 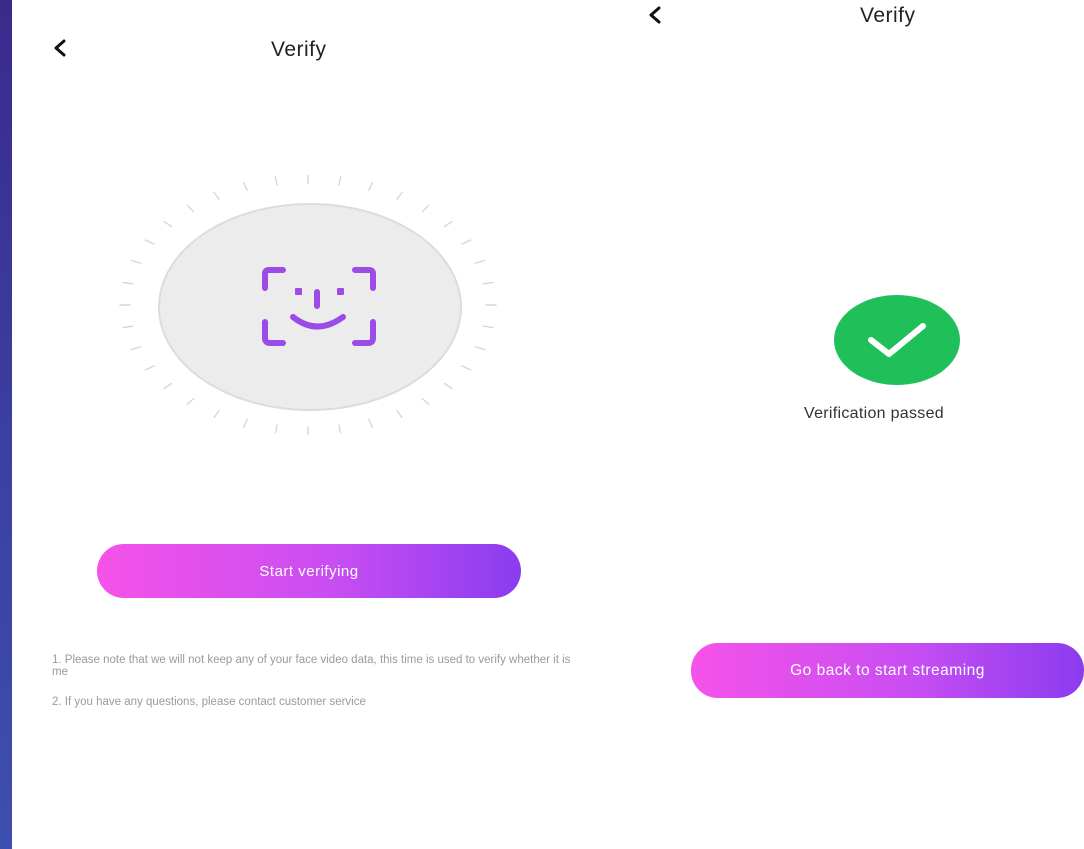 I want to click on go-back-streaming-button: Go back to start streaming, so click(x=887, y=670).